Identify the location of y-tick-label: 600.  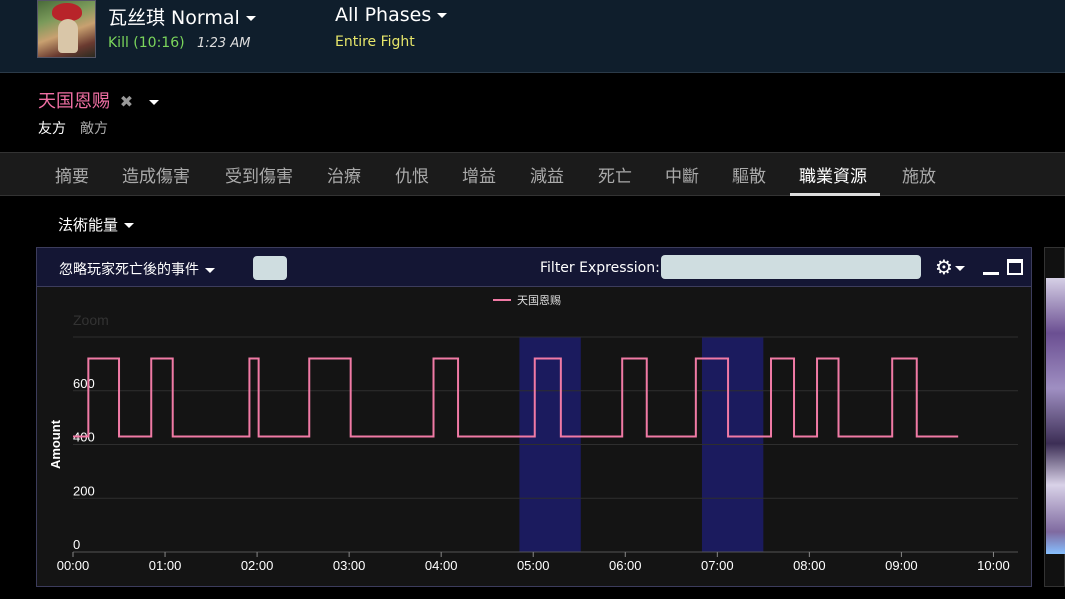
(84, 383).